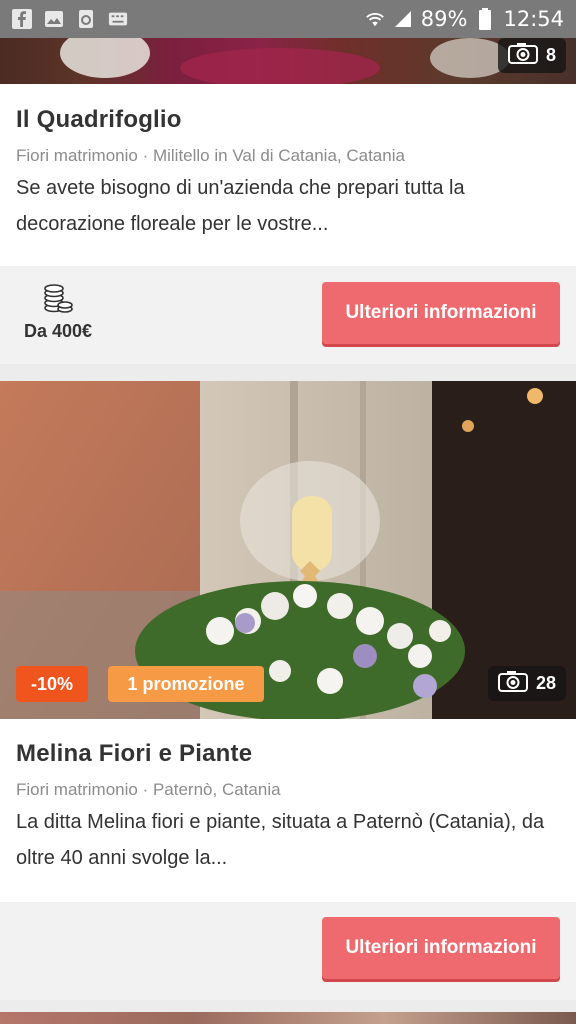 Image resolution: width=576 pixels, height=1024 pixels. What do you see at coordinates (118, 19) in the screenshot?
I see `keyboard-icon` at bounding box center [118, 19].